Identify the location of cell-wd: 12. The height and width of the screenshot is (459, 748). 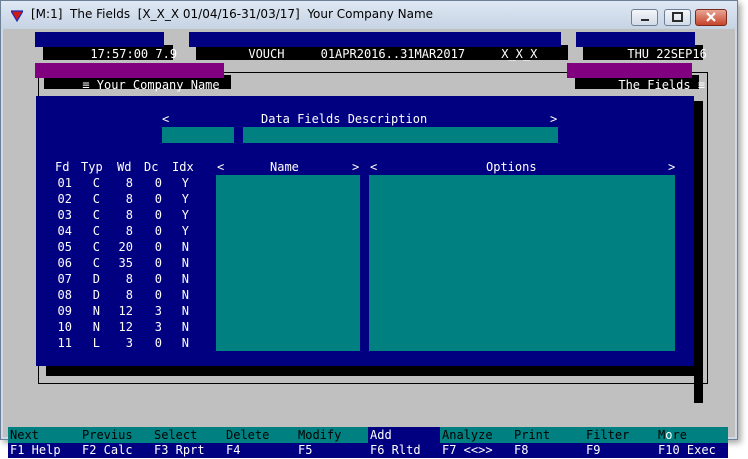
(125, 311).